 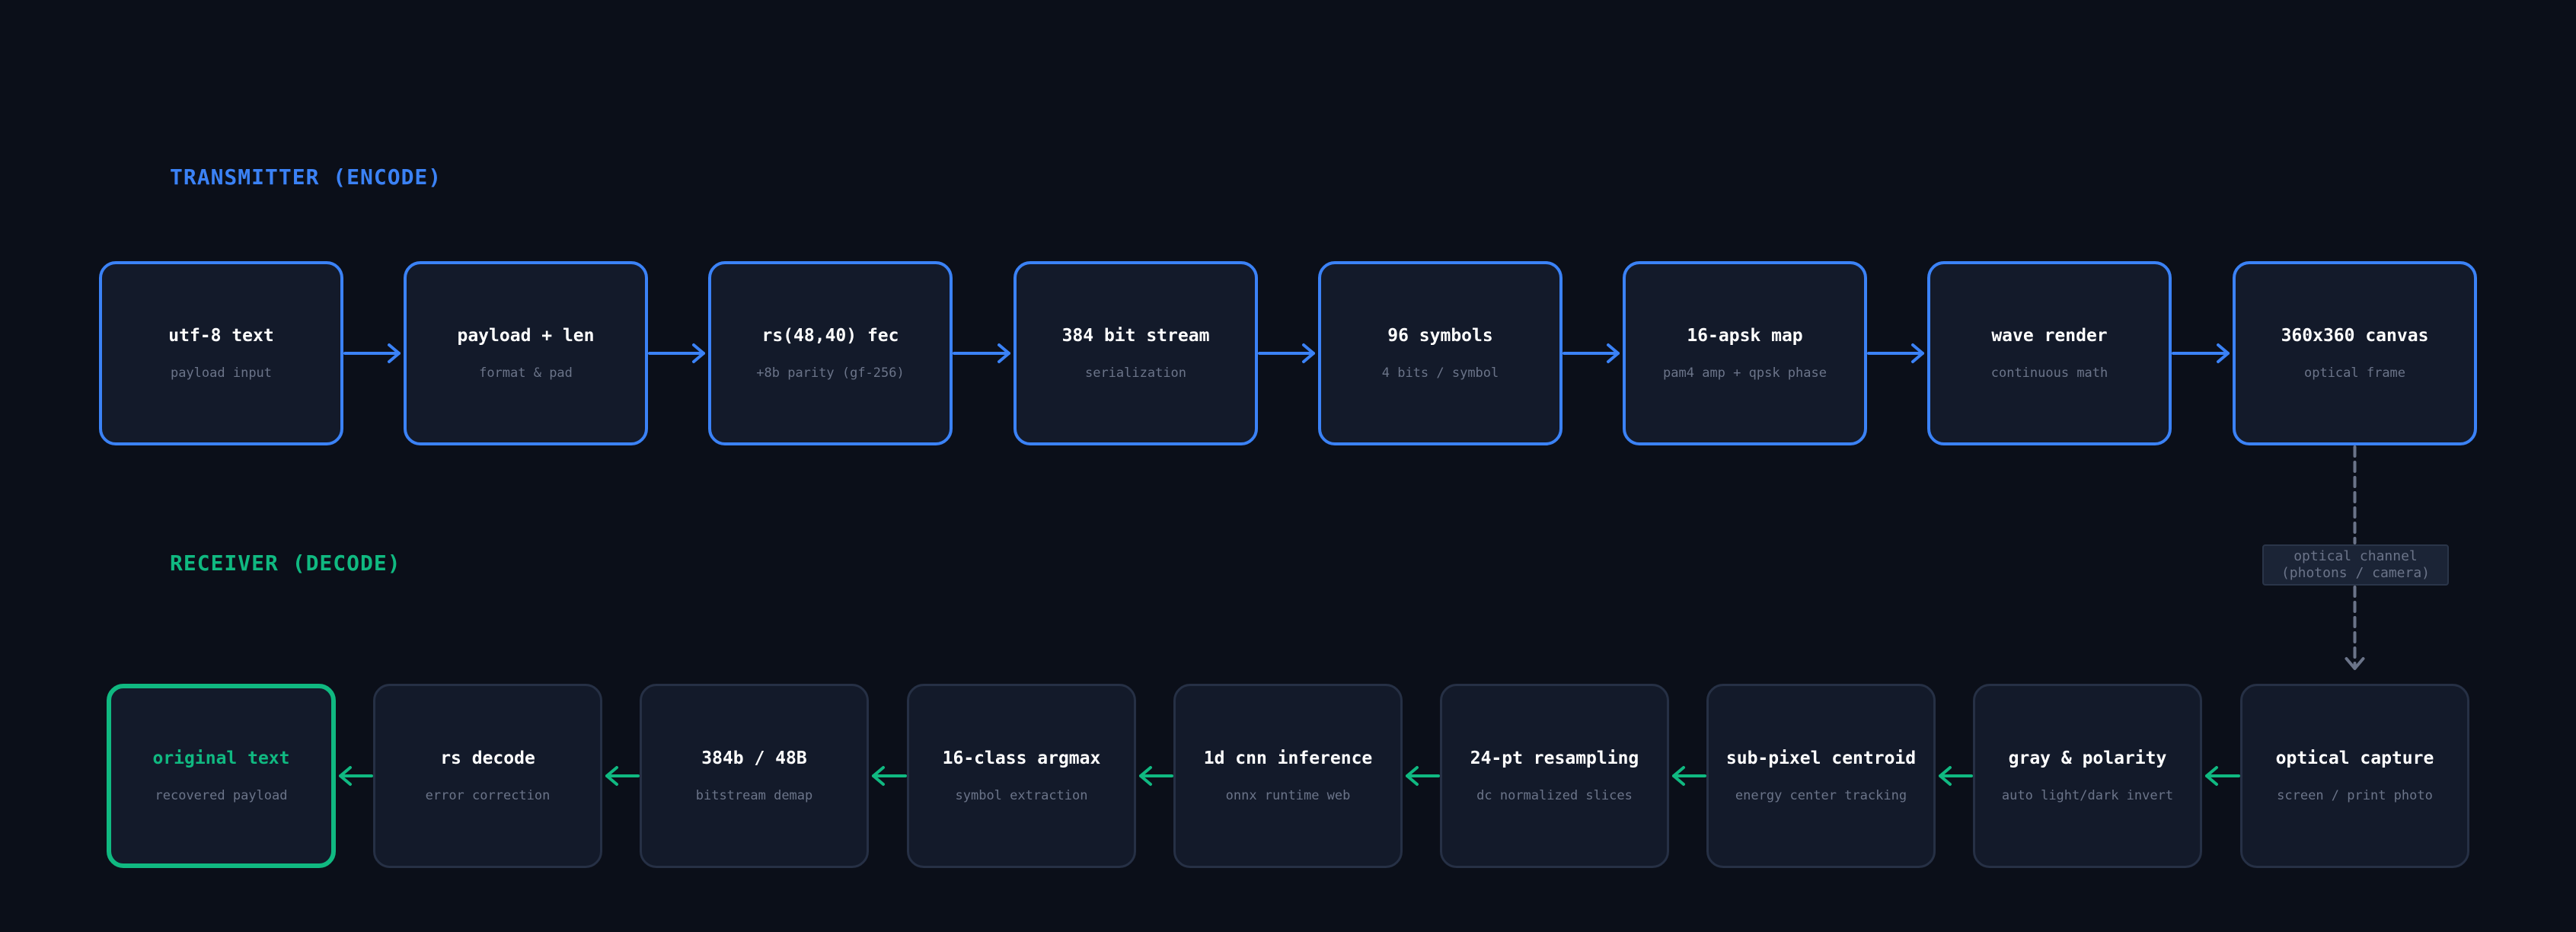 I want to click on transmitter-node-title: wave render, so click(x=2049, y=336).